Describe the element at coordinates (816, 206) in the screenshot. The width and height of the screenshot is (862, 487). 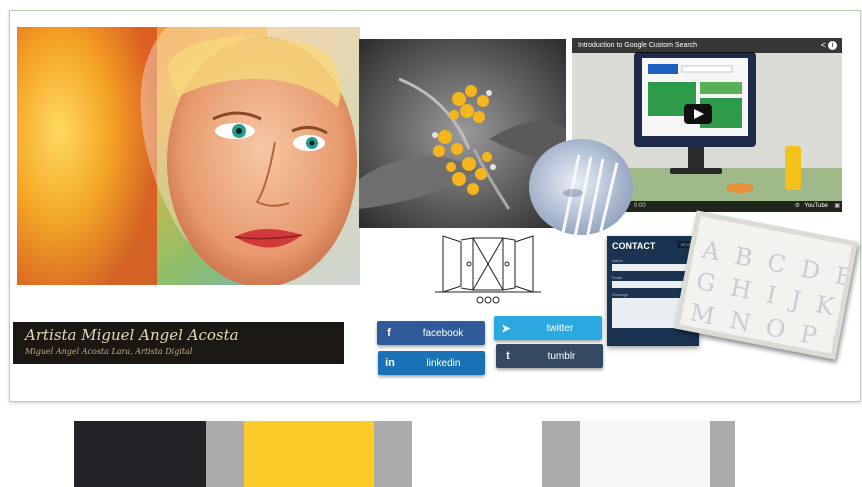
I see `youtube-logo: YouTube` at that location.